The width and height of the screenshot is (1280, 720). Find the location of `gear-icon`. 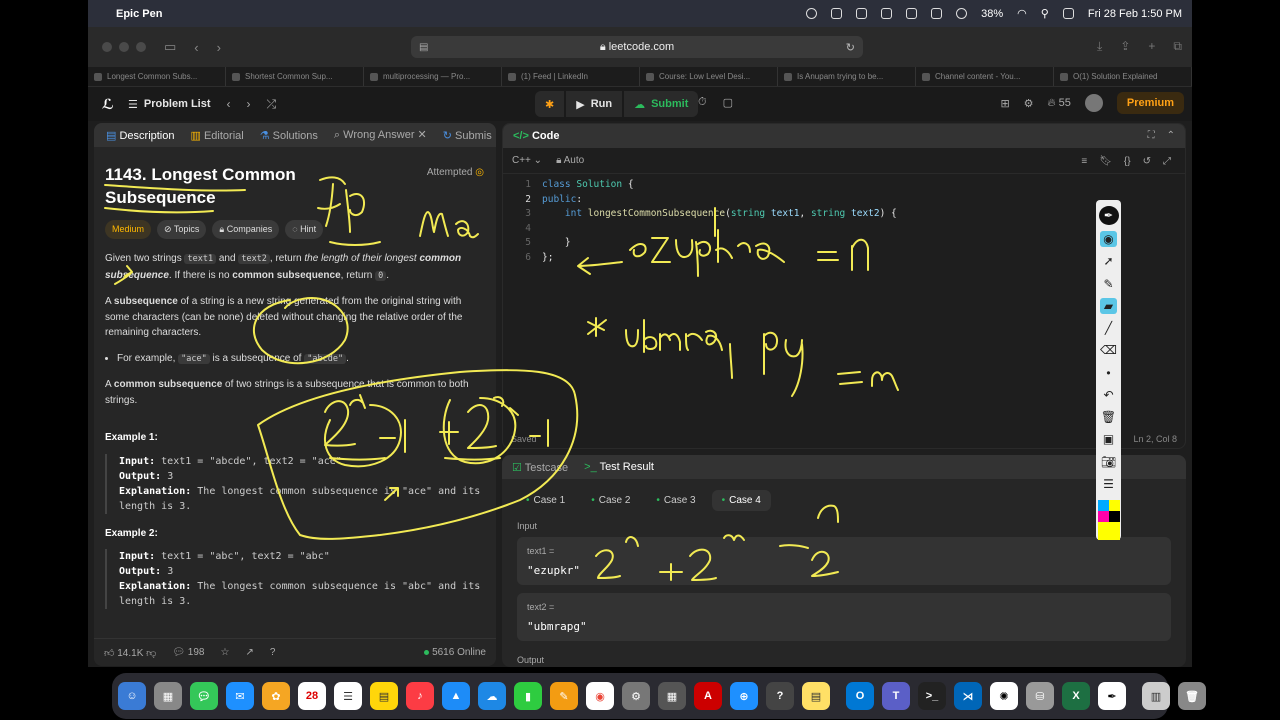

gear-icon is located at coordinates (862, 13).